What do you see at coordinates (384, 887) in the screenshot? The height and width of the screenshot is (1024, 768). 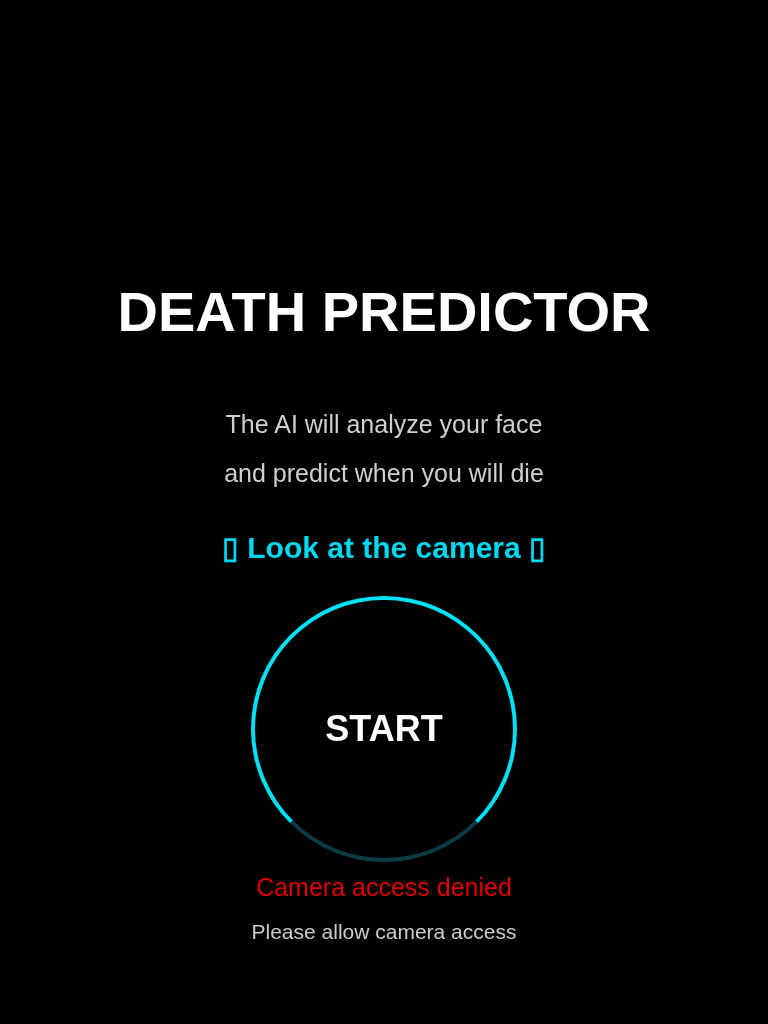 I see `error-message: Camera access denied` at bounding box center [384, 887].